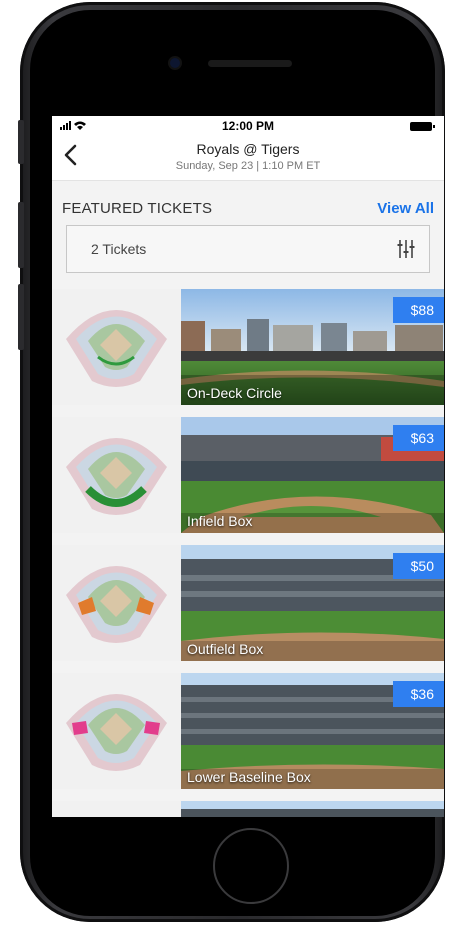 This screenshot has height=926, width=465. What do you see at coordinates (249, 777) in the screenshot?
I see `section-name: Lower Baseline Box` at bounding box center [249, 777].